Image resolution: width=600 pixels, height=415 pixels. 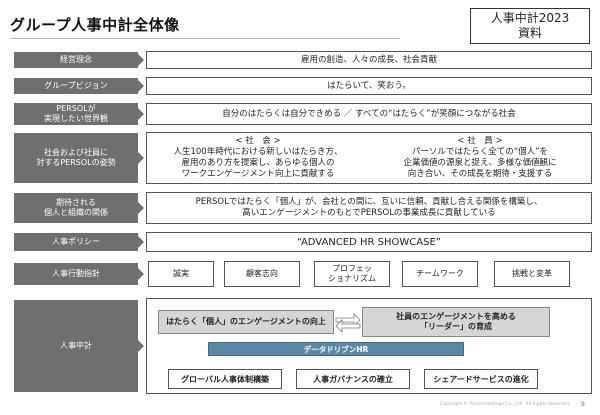 What do you see at coordinates (440, 274) in the screenshot?
I see `guideline-item: チームワーク` at bounding box center [440, 274].